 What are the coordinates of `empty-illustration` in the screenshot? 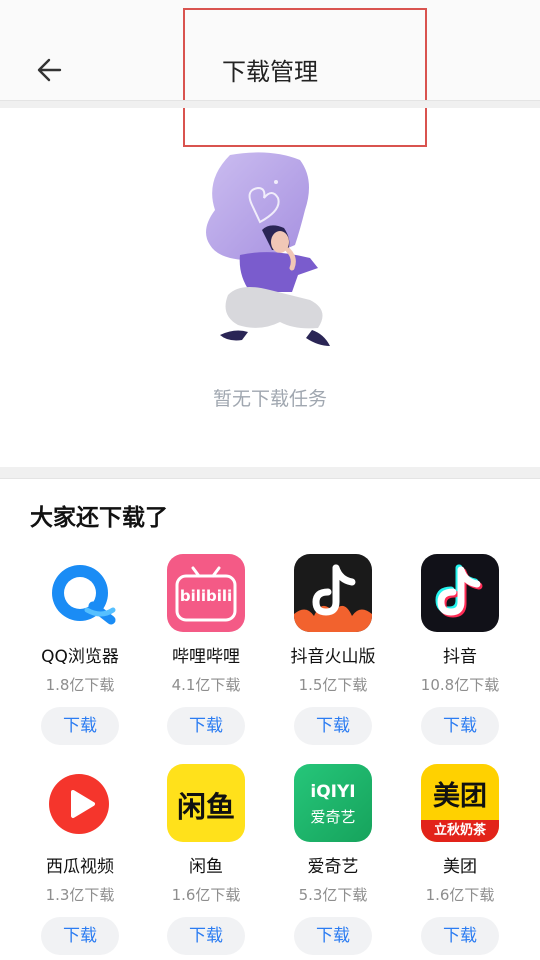 It's located at (270, 252).